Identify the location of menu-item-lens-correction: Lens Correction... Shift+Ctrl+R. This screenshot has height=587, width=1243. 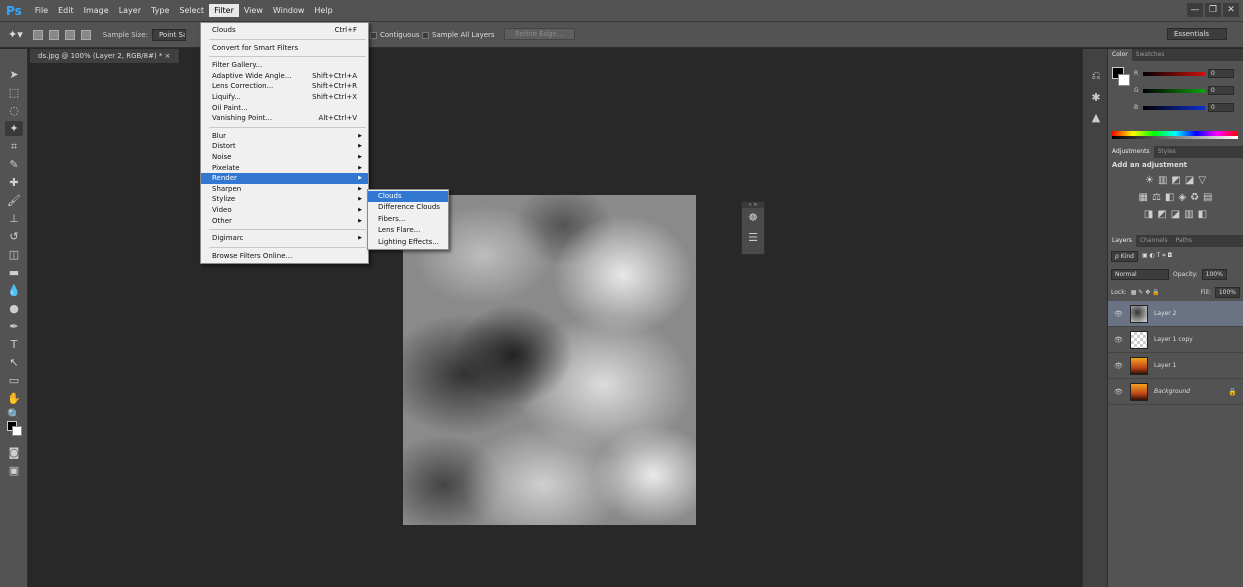
(284, 86).